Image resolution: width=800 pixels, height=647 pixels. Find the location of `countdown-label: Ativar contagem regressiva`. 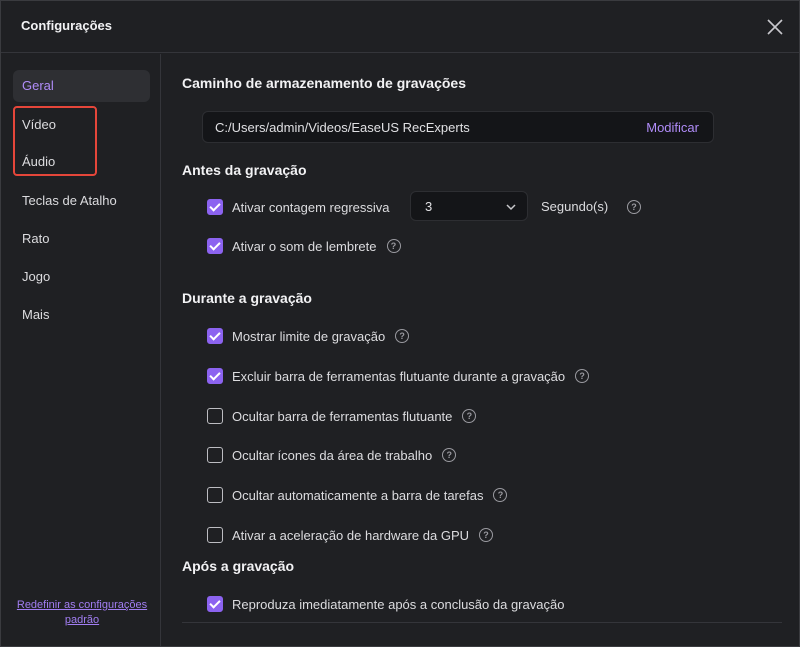

countdown-label: Ativar contagem regressiva is located at coordinates (311, 207).